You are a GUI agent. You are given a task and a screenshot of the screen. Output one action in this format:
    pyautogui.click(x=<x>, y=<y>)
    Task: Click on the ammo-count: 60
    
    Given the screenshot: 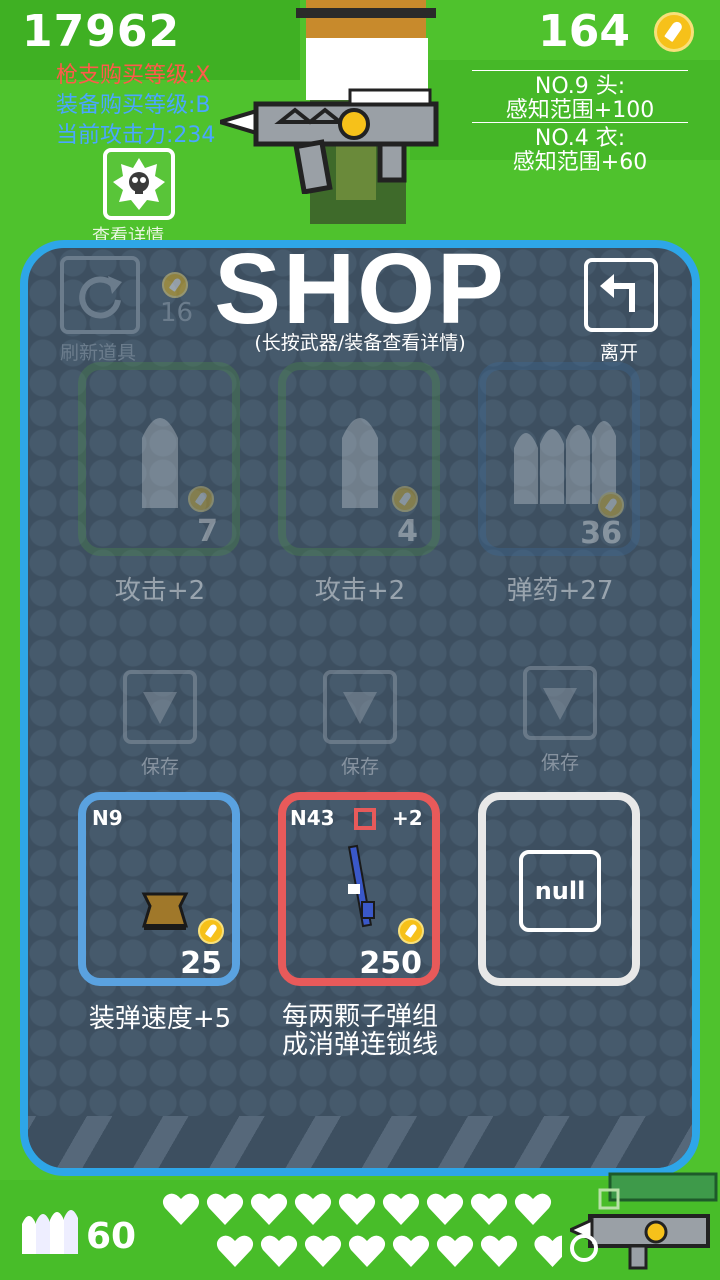 What is the action you would take?
    pyautogui.click(x=111, y=1236)
    